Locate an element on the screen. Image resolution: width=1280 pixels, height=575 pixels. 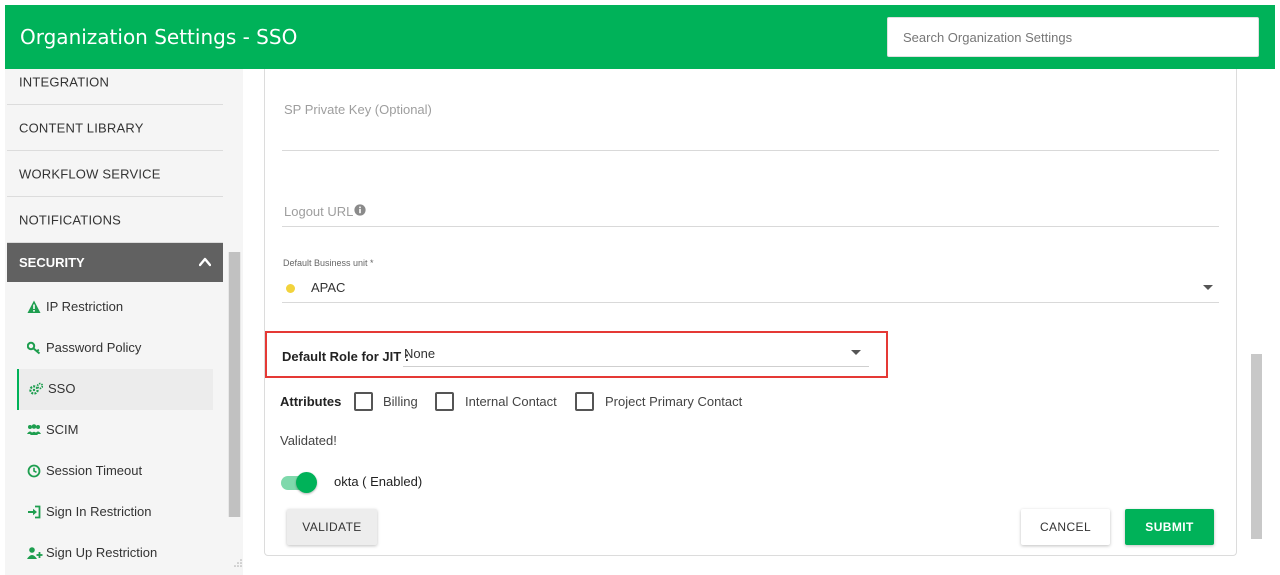
sidebar-item-label: Password Policy is located at coordinates (94, 347).